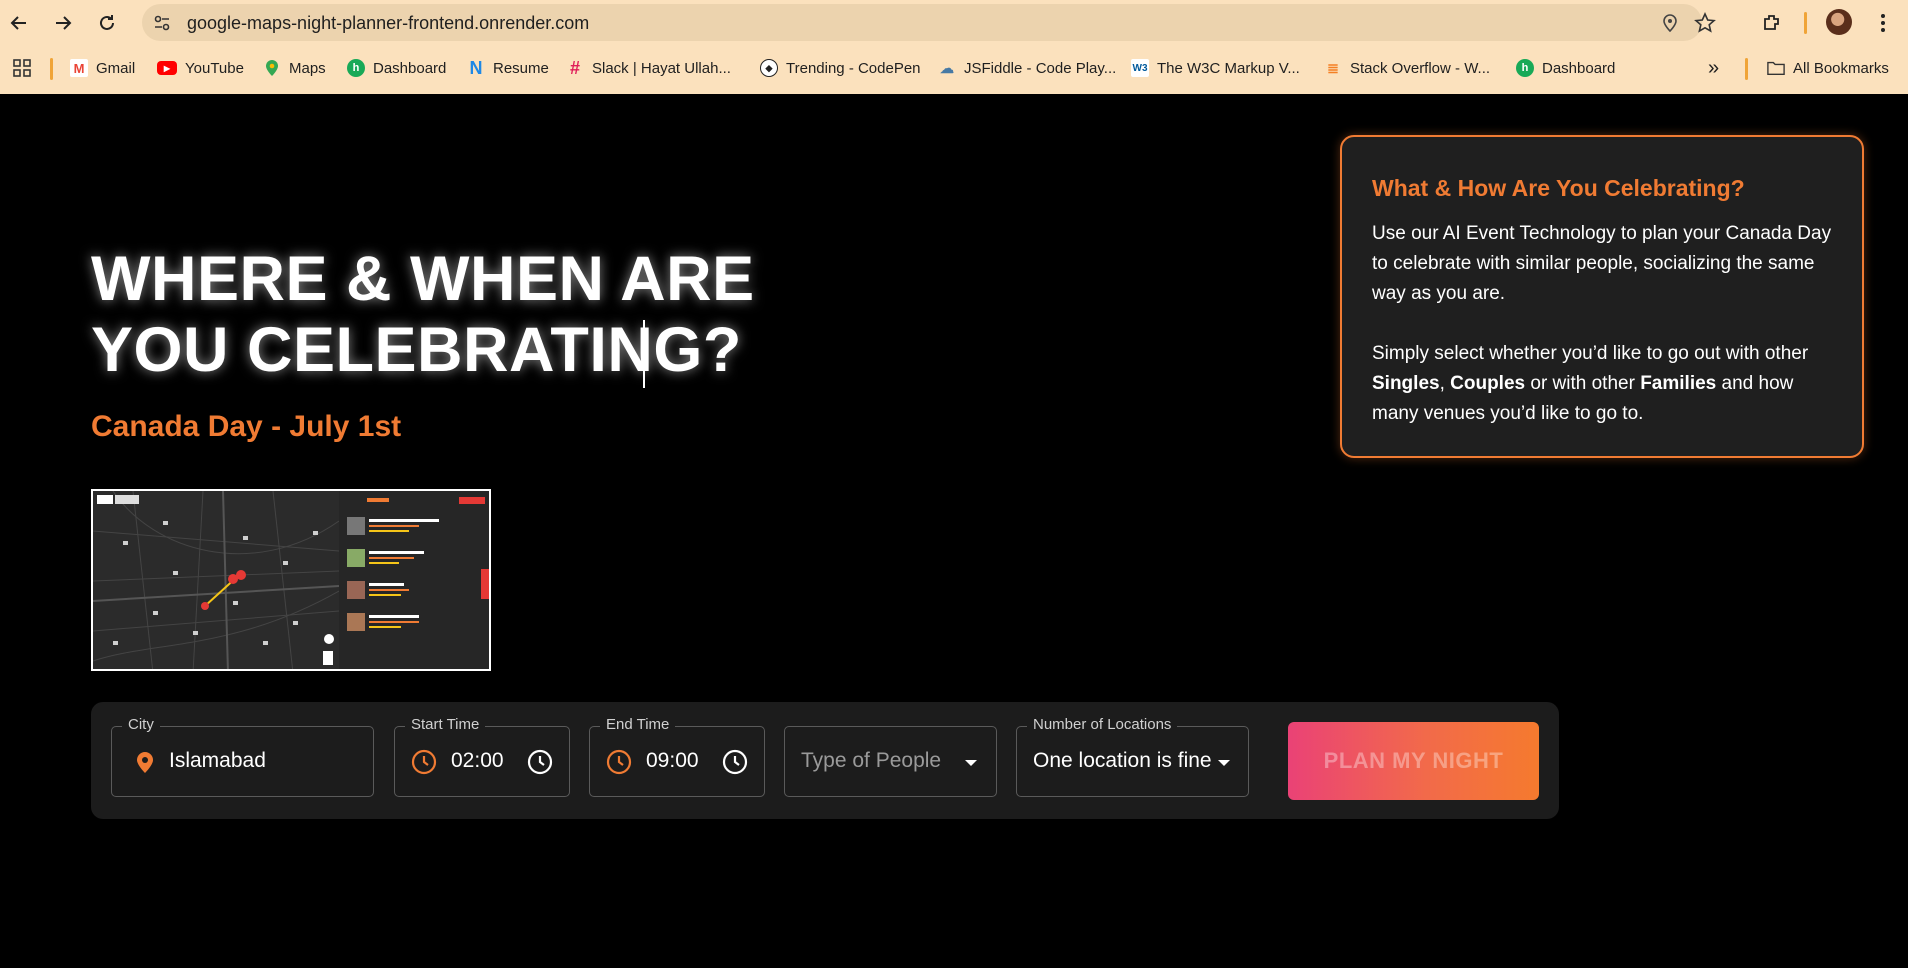  Describe the element at coordinates (1839, 22) in the screenshot. I see `profile-avatar` at that location.